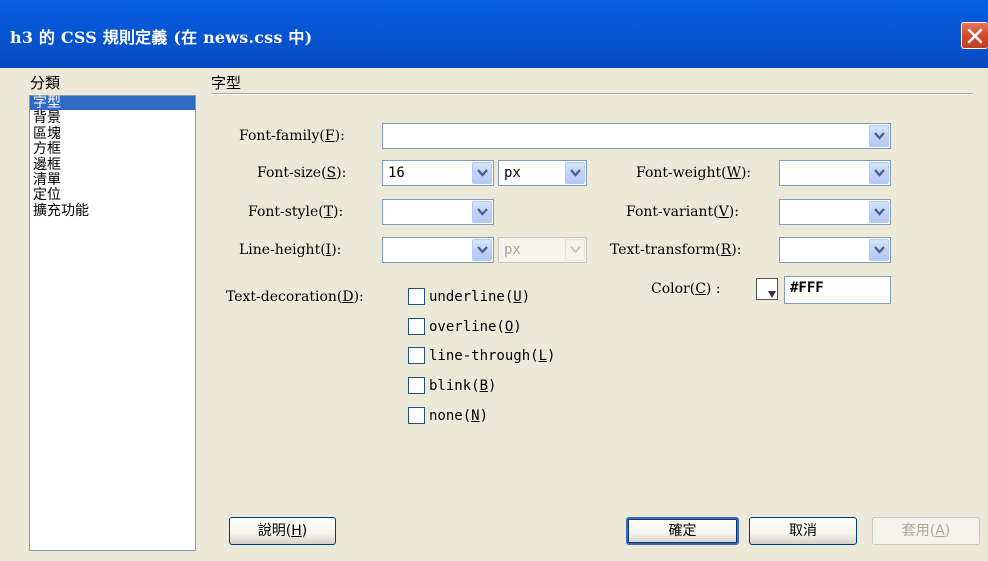 The height and width of the screenshot is (561, 988). What do you see at coordinates (416, 355) in the screenshot?
I see `line-through-checkbox` at bounding box center [416, 355].